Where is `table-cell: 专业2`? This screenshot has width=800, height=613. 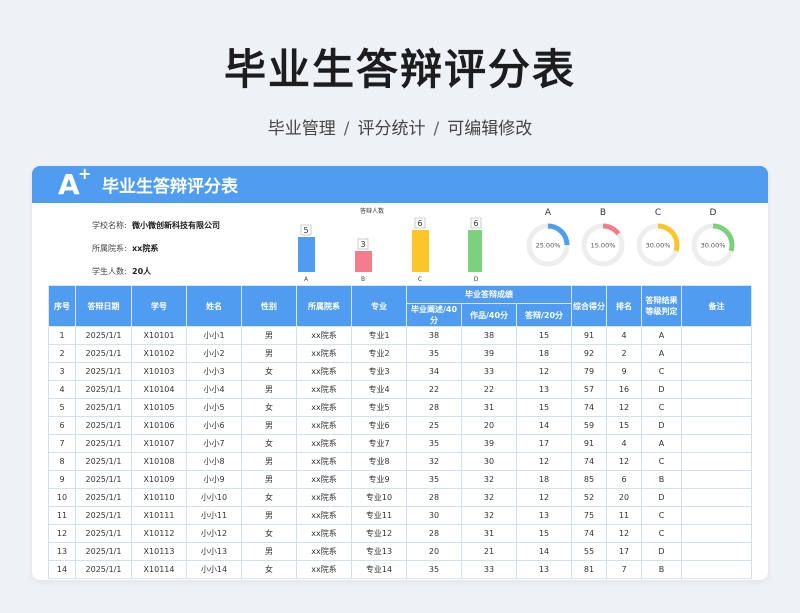
table-cell: 专业2 is located at coordinates (379, 353).